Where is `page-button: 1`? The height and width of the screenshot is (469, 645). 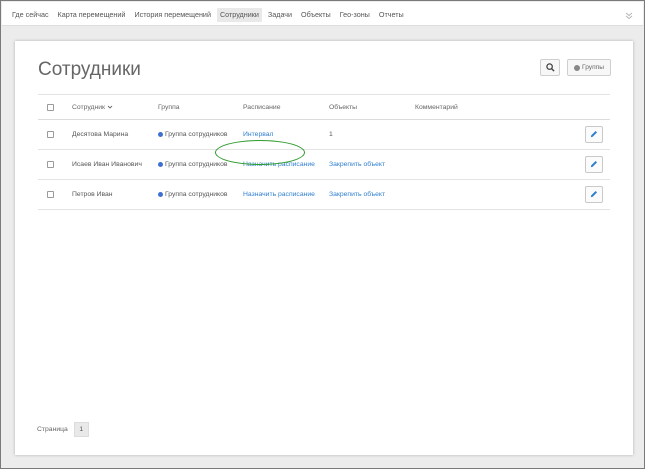
page-button: 1 is located at coordinates (81, 429).